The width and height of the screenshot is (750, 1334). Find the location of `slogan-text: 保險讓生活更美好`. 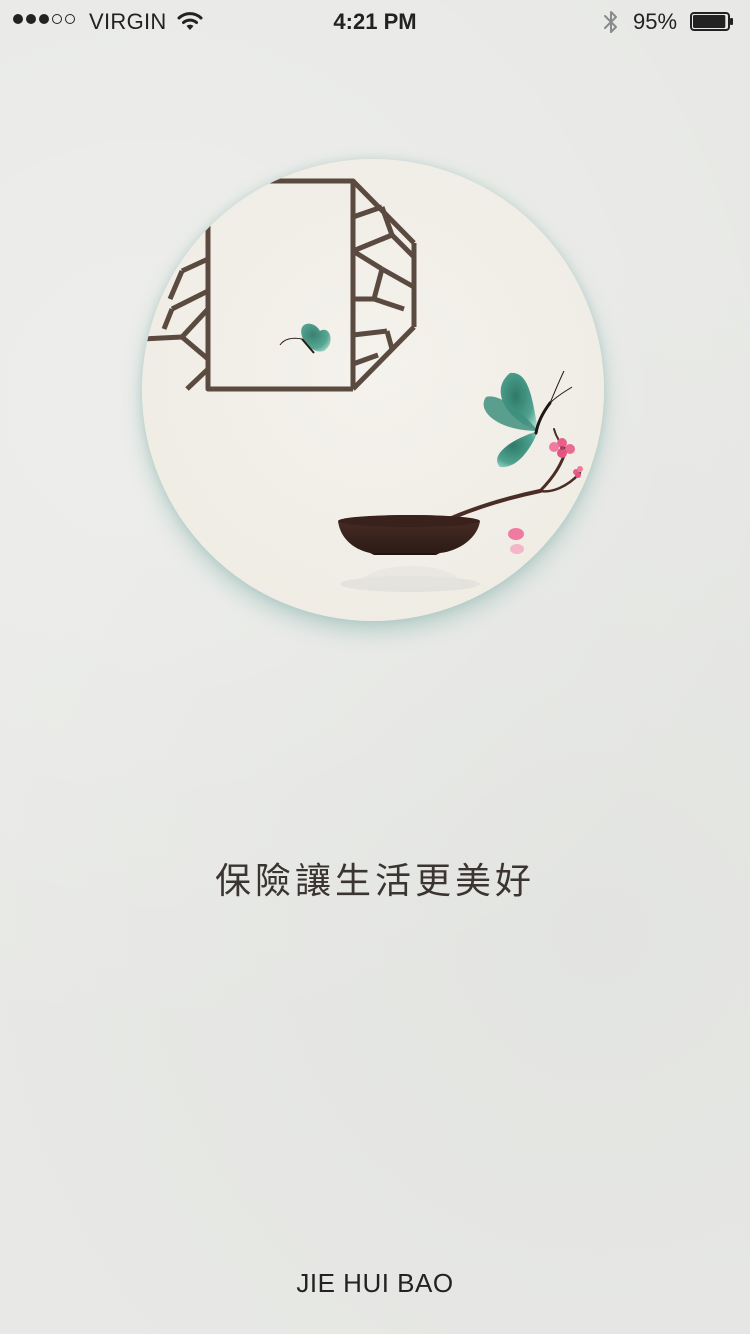

slogan-text: 保險讓生活更美好 is located at coordinates (374, 881).